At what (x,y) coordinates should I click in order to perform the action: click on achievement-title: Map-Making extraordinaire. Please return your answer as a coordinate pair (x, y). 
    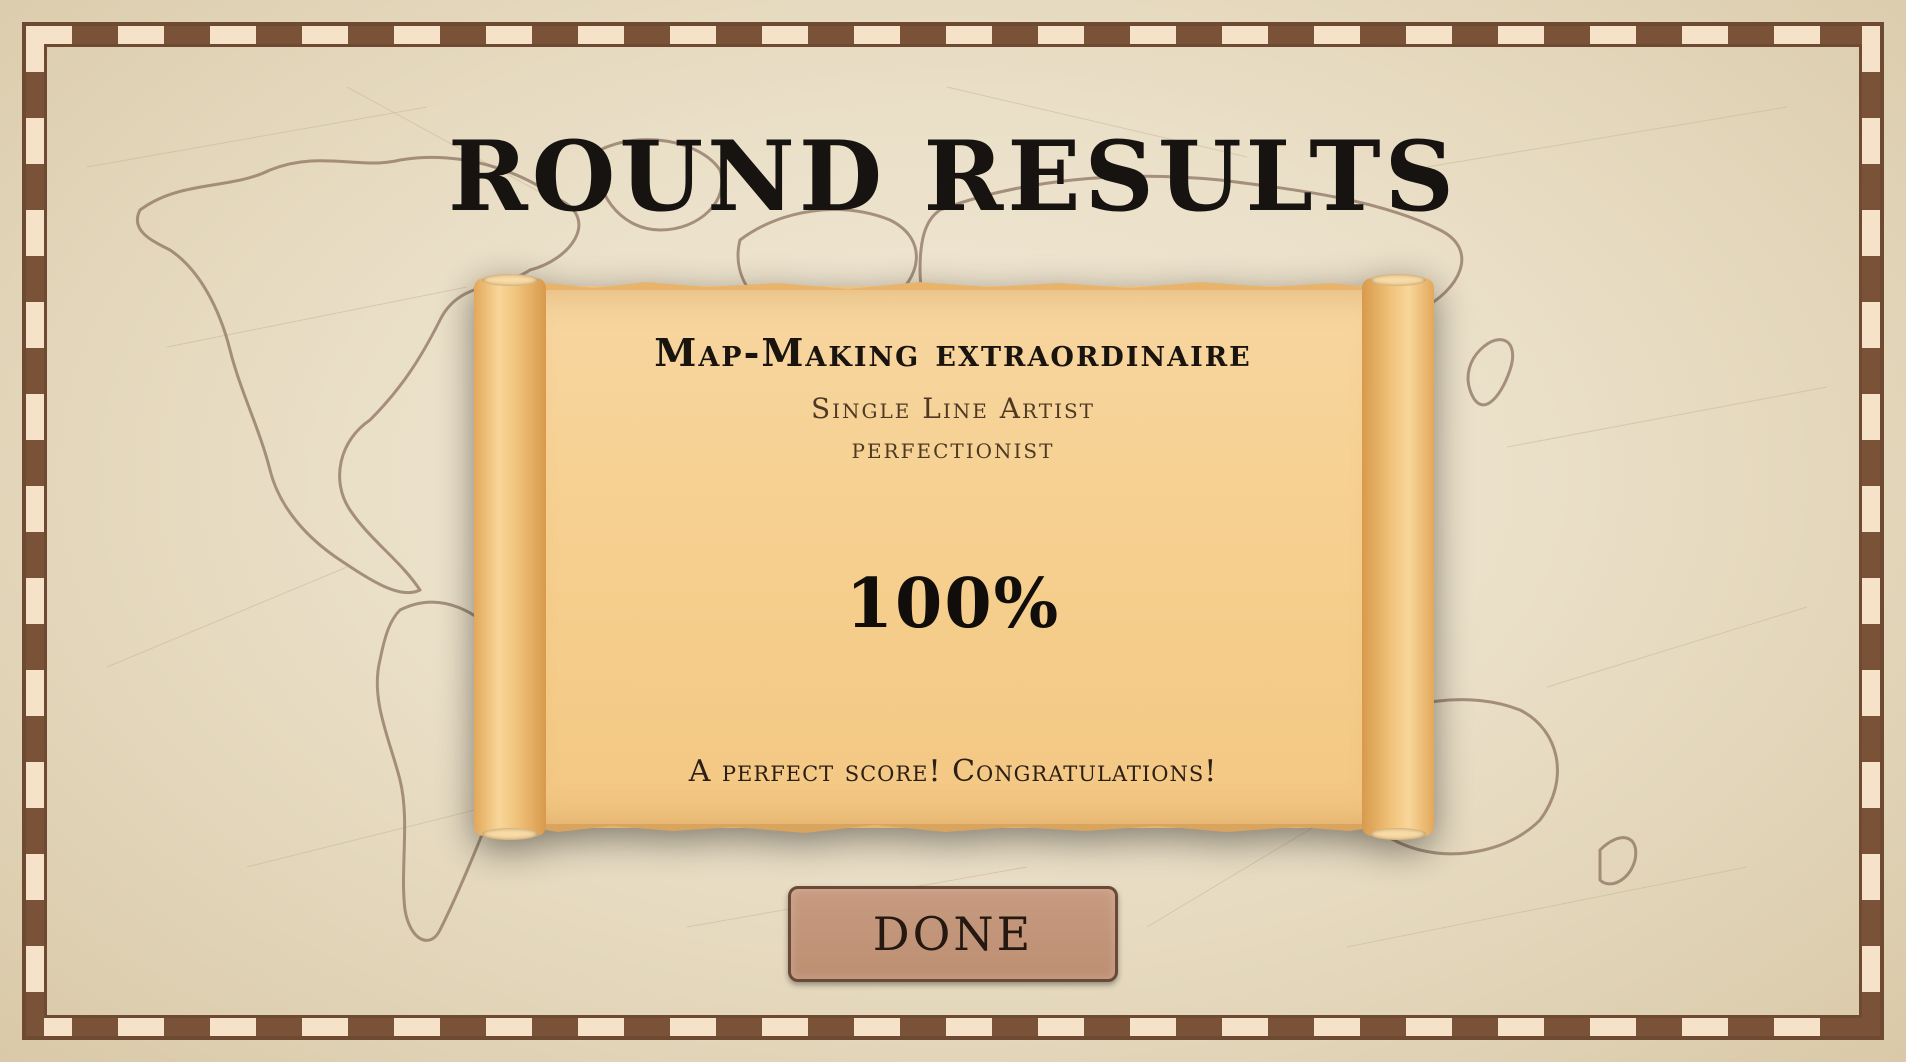
    Looking at the image, I should click on (953, 352).